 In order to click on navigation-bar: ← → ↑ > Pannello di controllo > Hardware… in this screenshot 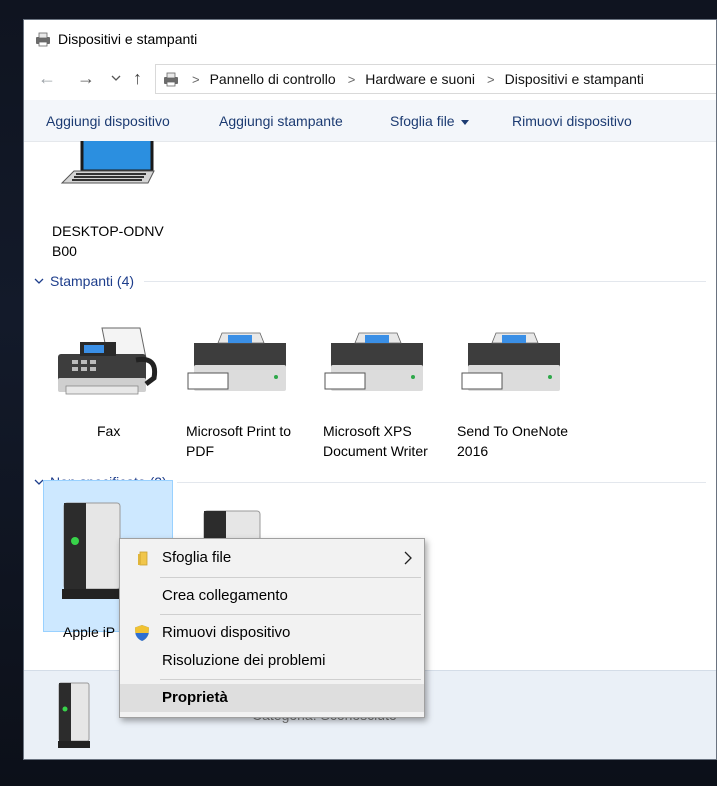, I will do `click(370, 78)`.